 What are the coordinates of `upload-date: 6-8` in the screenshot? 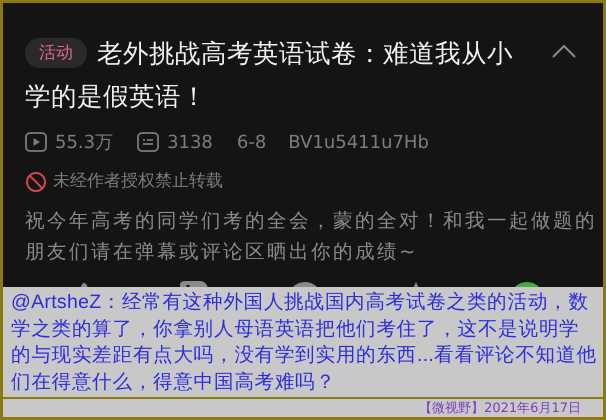 It's located at (251, 142).